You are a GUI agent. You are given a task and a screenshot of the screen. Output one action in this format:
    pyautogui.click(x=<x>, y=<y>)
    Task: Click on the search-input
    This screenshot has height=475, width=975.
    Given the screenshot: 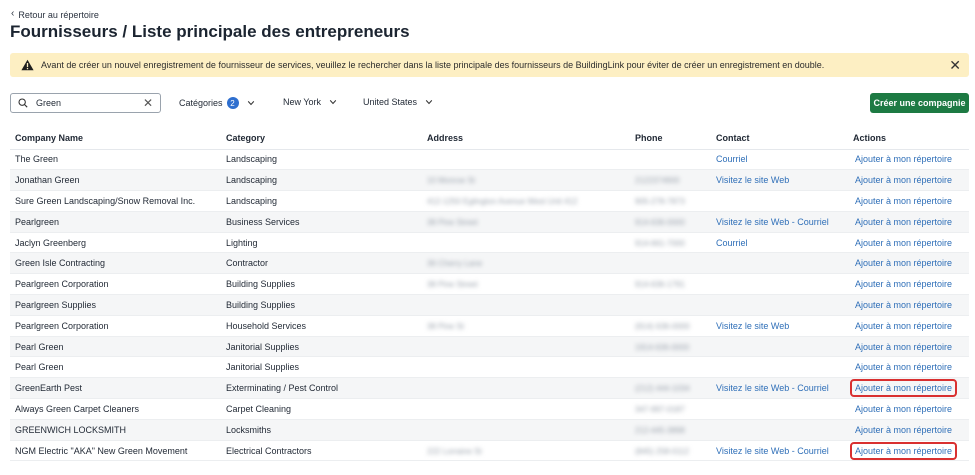 What is the action you would take?
    pyautogui.click(x=86, y=103)
    